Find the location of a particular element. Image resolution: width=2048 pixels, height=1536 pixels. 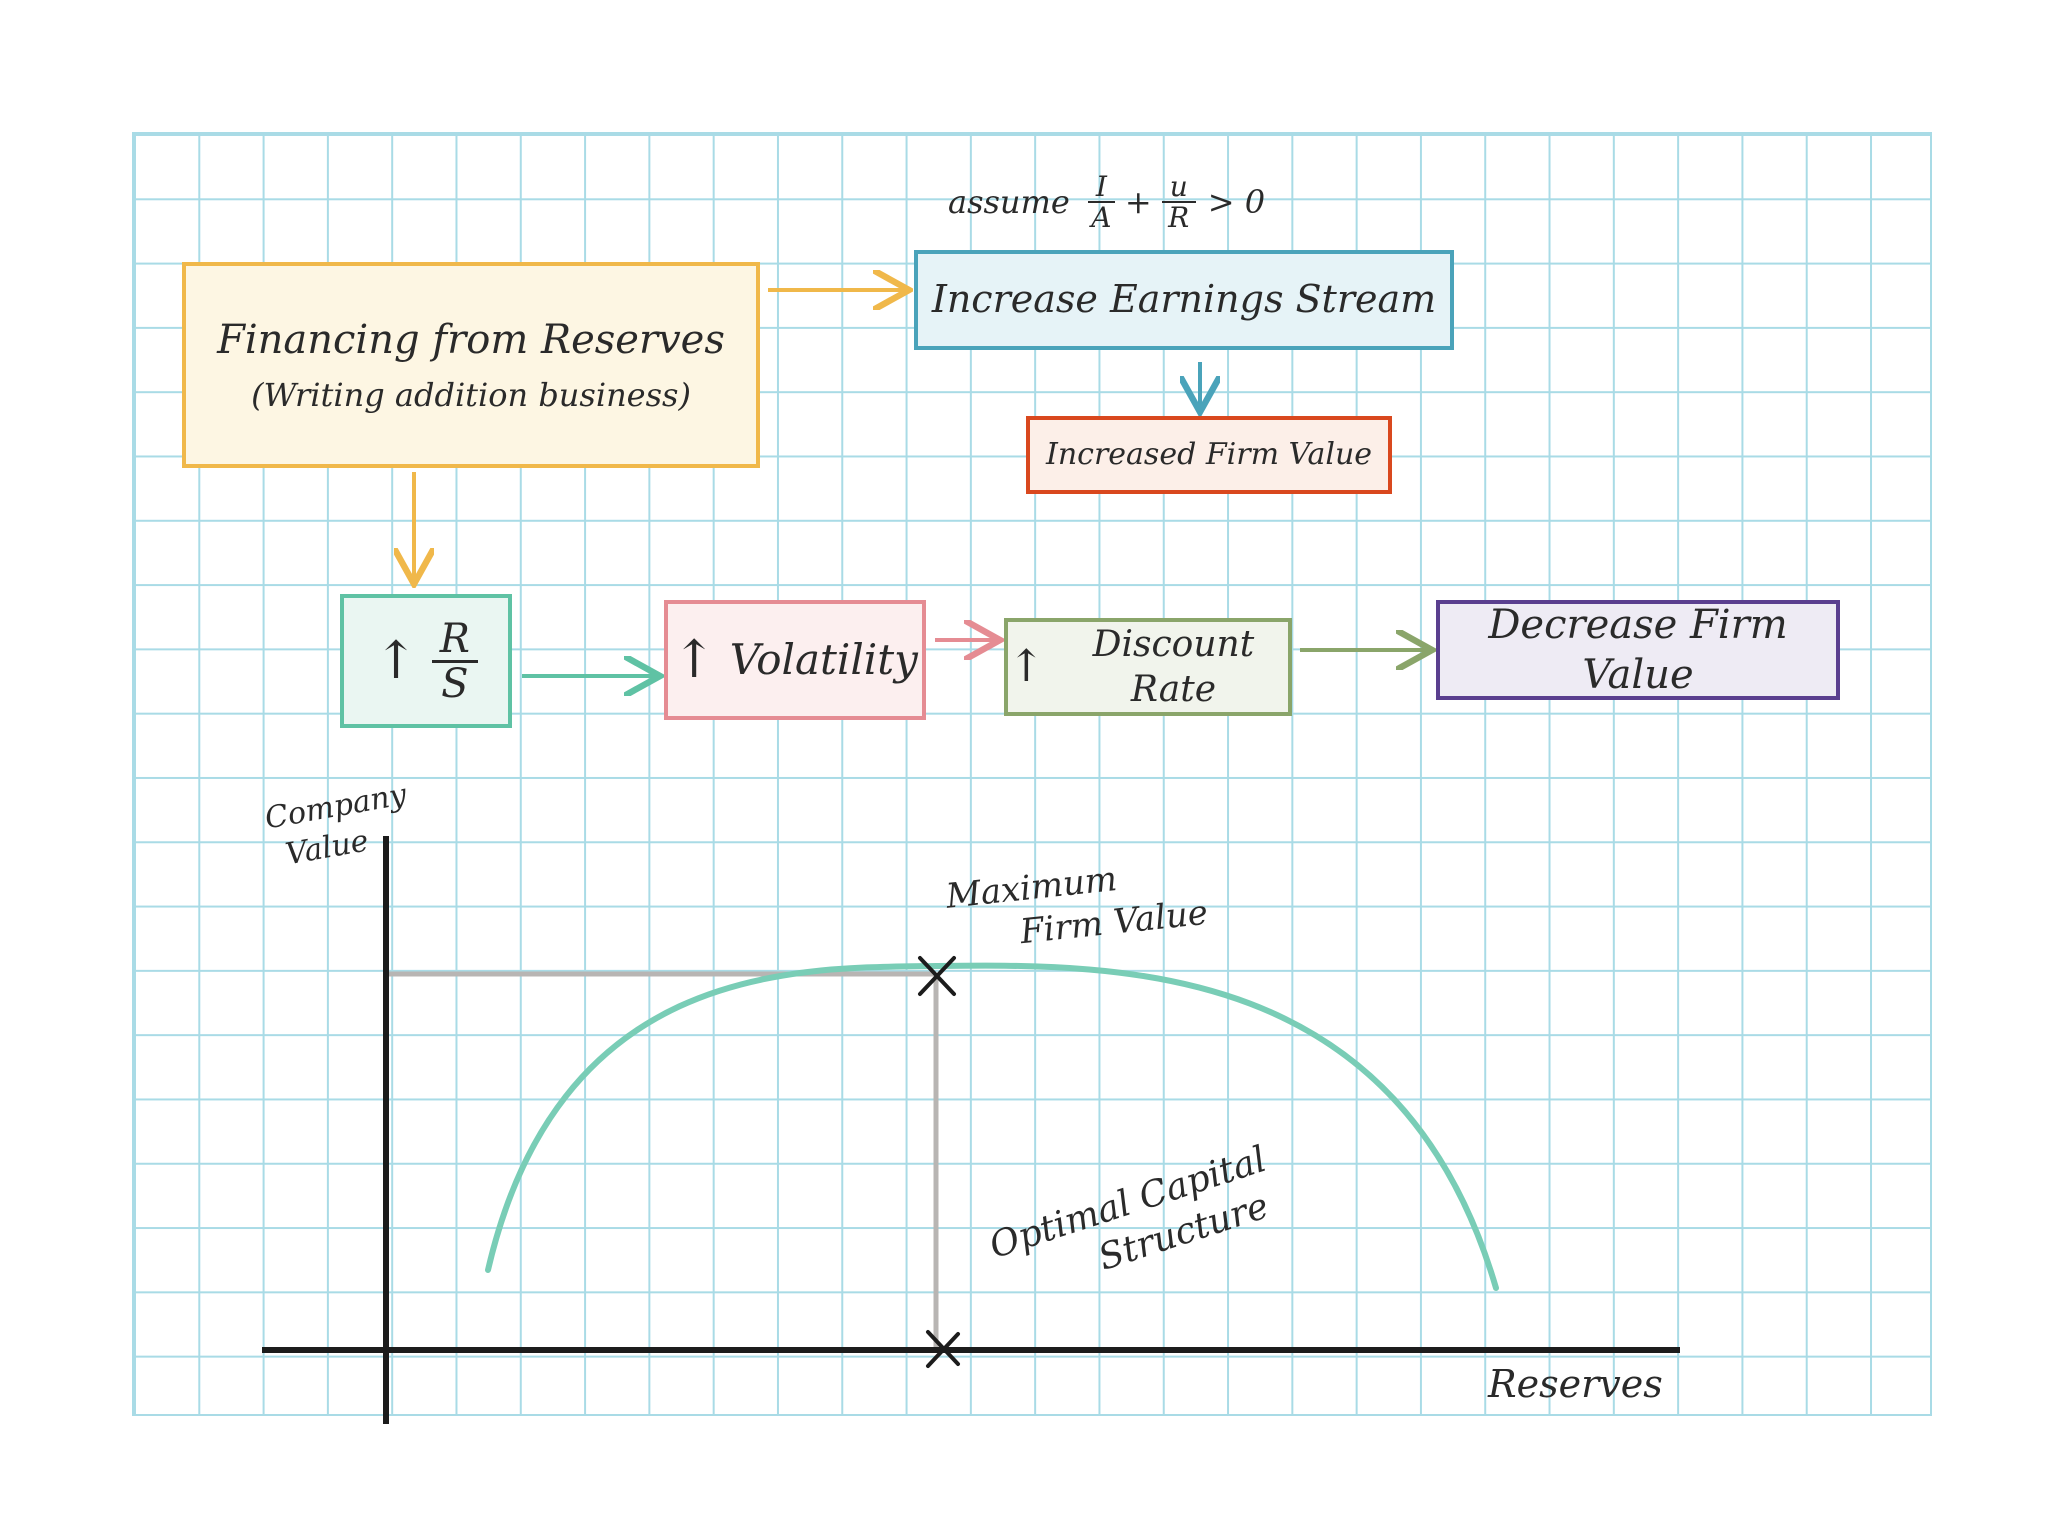

increased-firm-value-label: Increased Firm Value is located at coordinates (1209, 455).